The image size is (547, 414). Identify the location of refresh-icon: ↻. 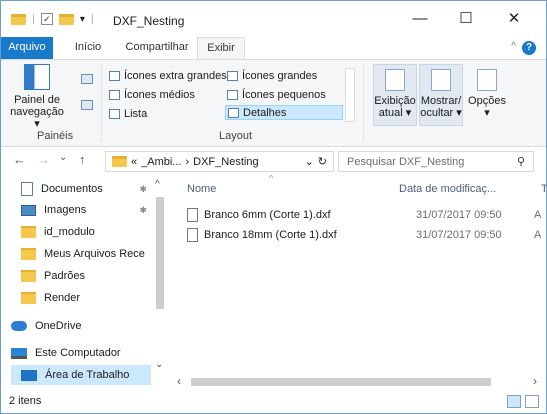
(322, 161).